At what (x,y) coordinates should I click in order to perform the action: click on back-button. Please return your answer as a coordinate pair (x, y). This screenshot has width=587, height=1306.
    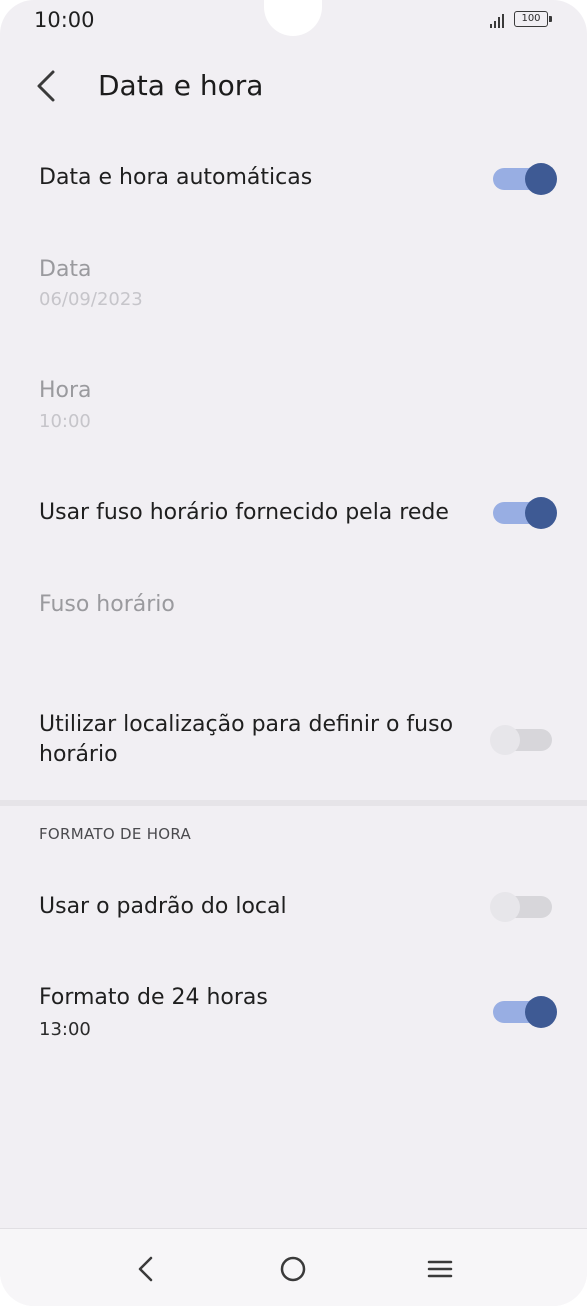
    Looking at the image, I should click on (46, 86).